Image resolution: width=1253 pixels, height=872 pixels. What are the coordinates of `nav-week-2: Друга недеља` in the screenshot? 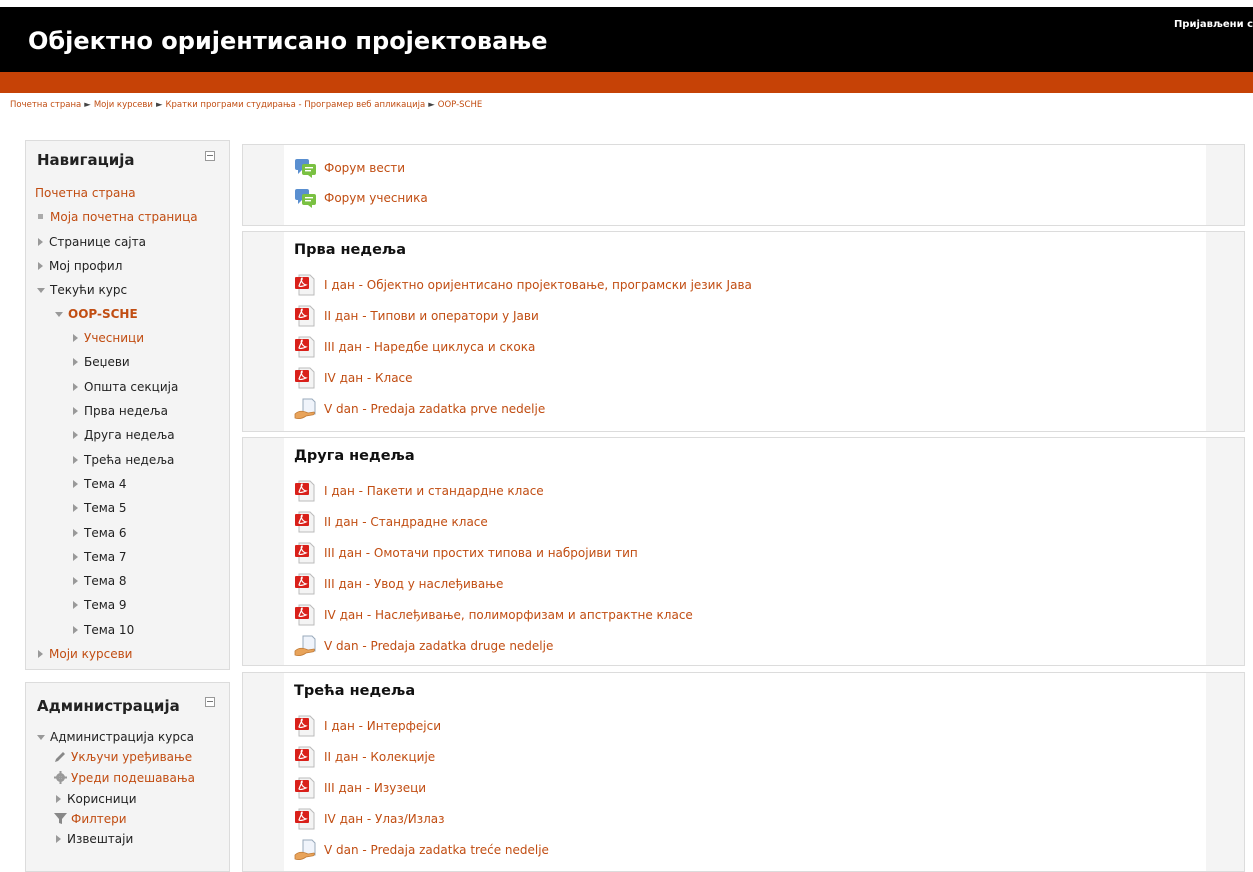 It's located at (124, 435).